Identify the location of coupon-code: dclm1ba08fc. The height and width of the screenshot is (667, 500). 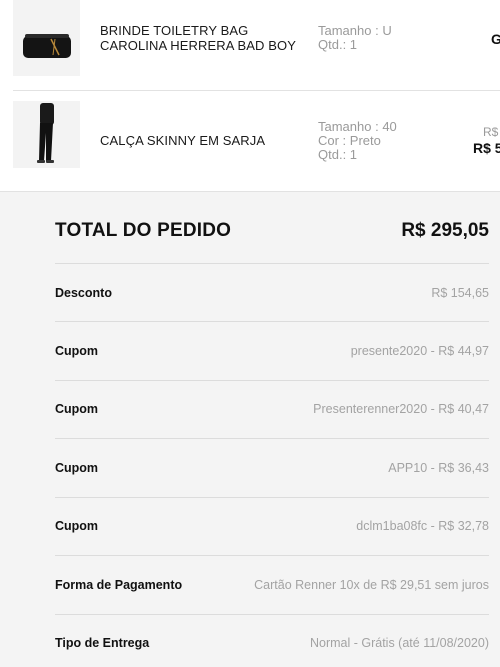
(392, 526).